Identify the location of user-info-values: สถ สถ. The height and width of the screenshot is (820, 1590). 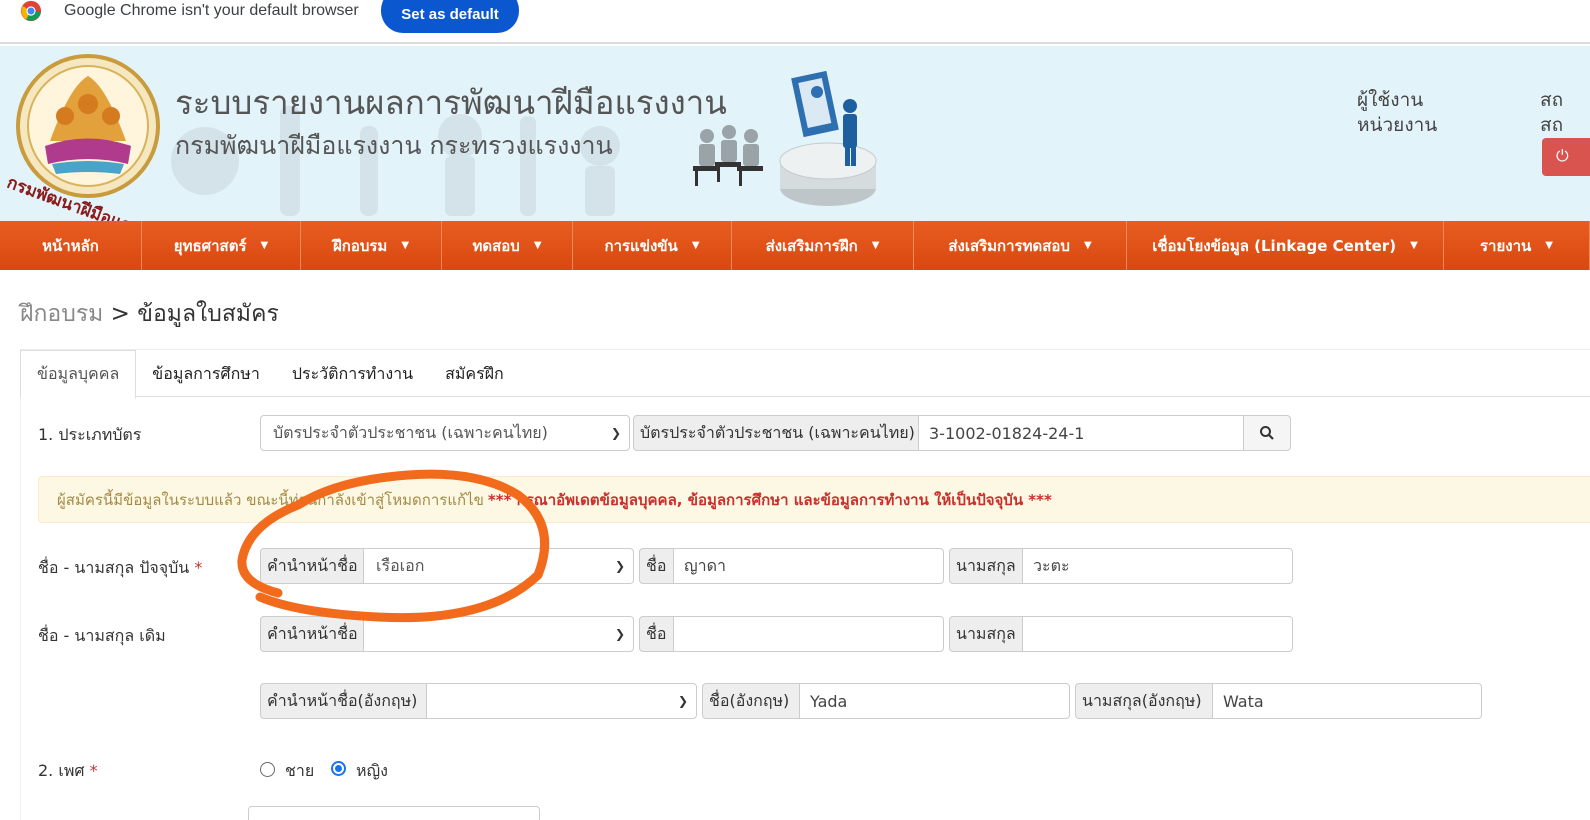
(1551, 113).